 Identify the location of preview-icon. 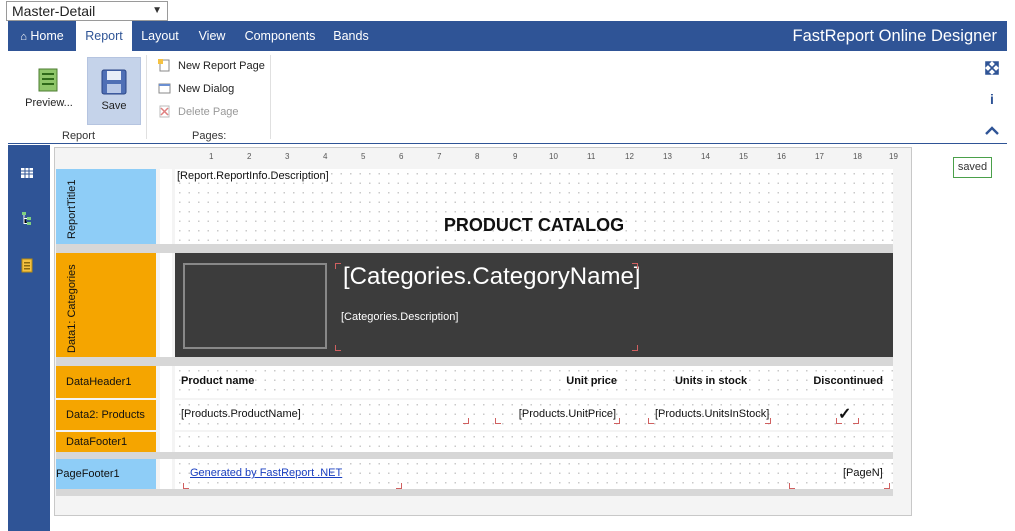
(48, 80).